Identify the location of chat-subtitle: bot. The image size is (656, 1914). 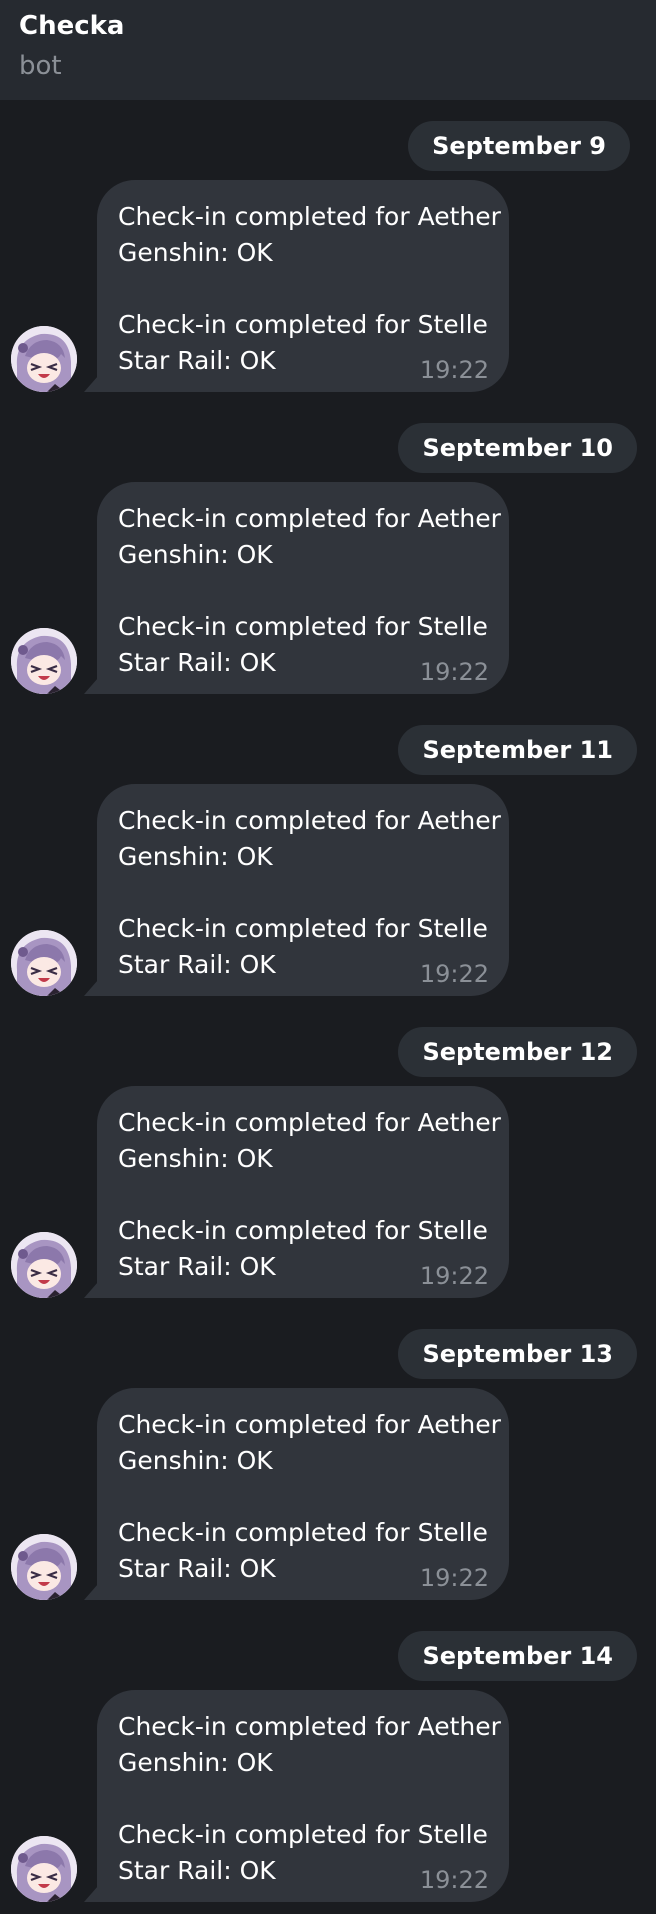
(40, 66).